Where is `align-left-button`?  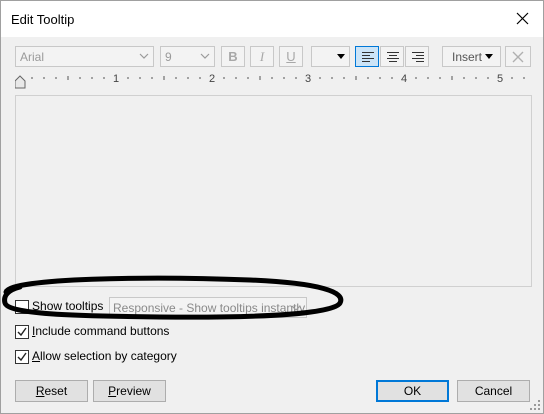
align-left-button is located at coordinates (367, 56).